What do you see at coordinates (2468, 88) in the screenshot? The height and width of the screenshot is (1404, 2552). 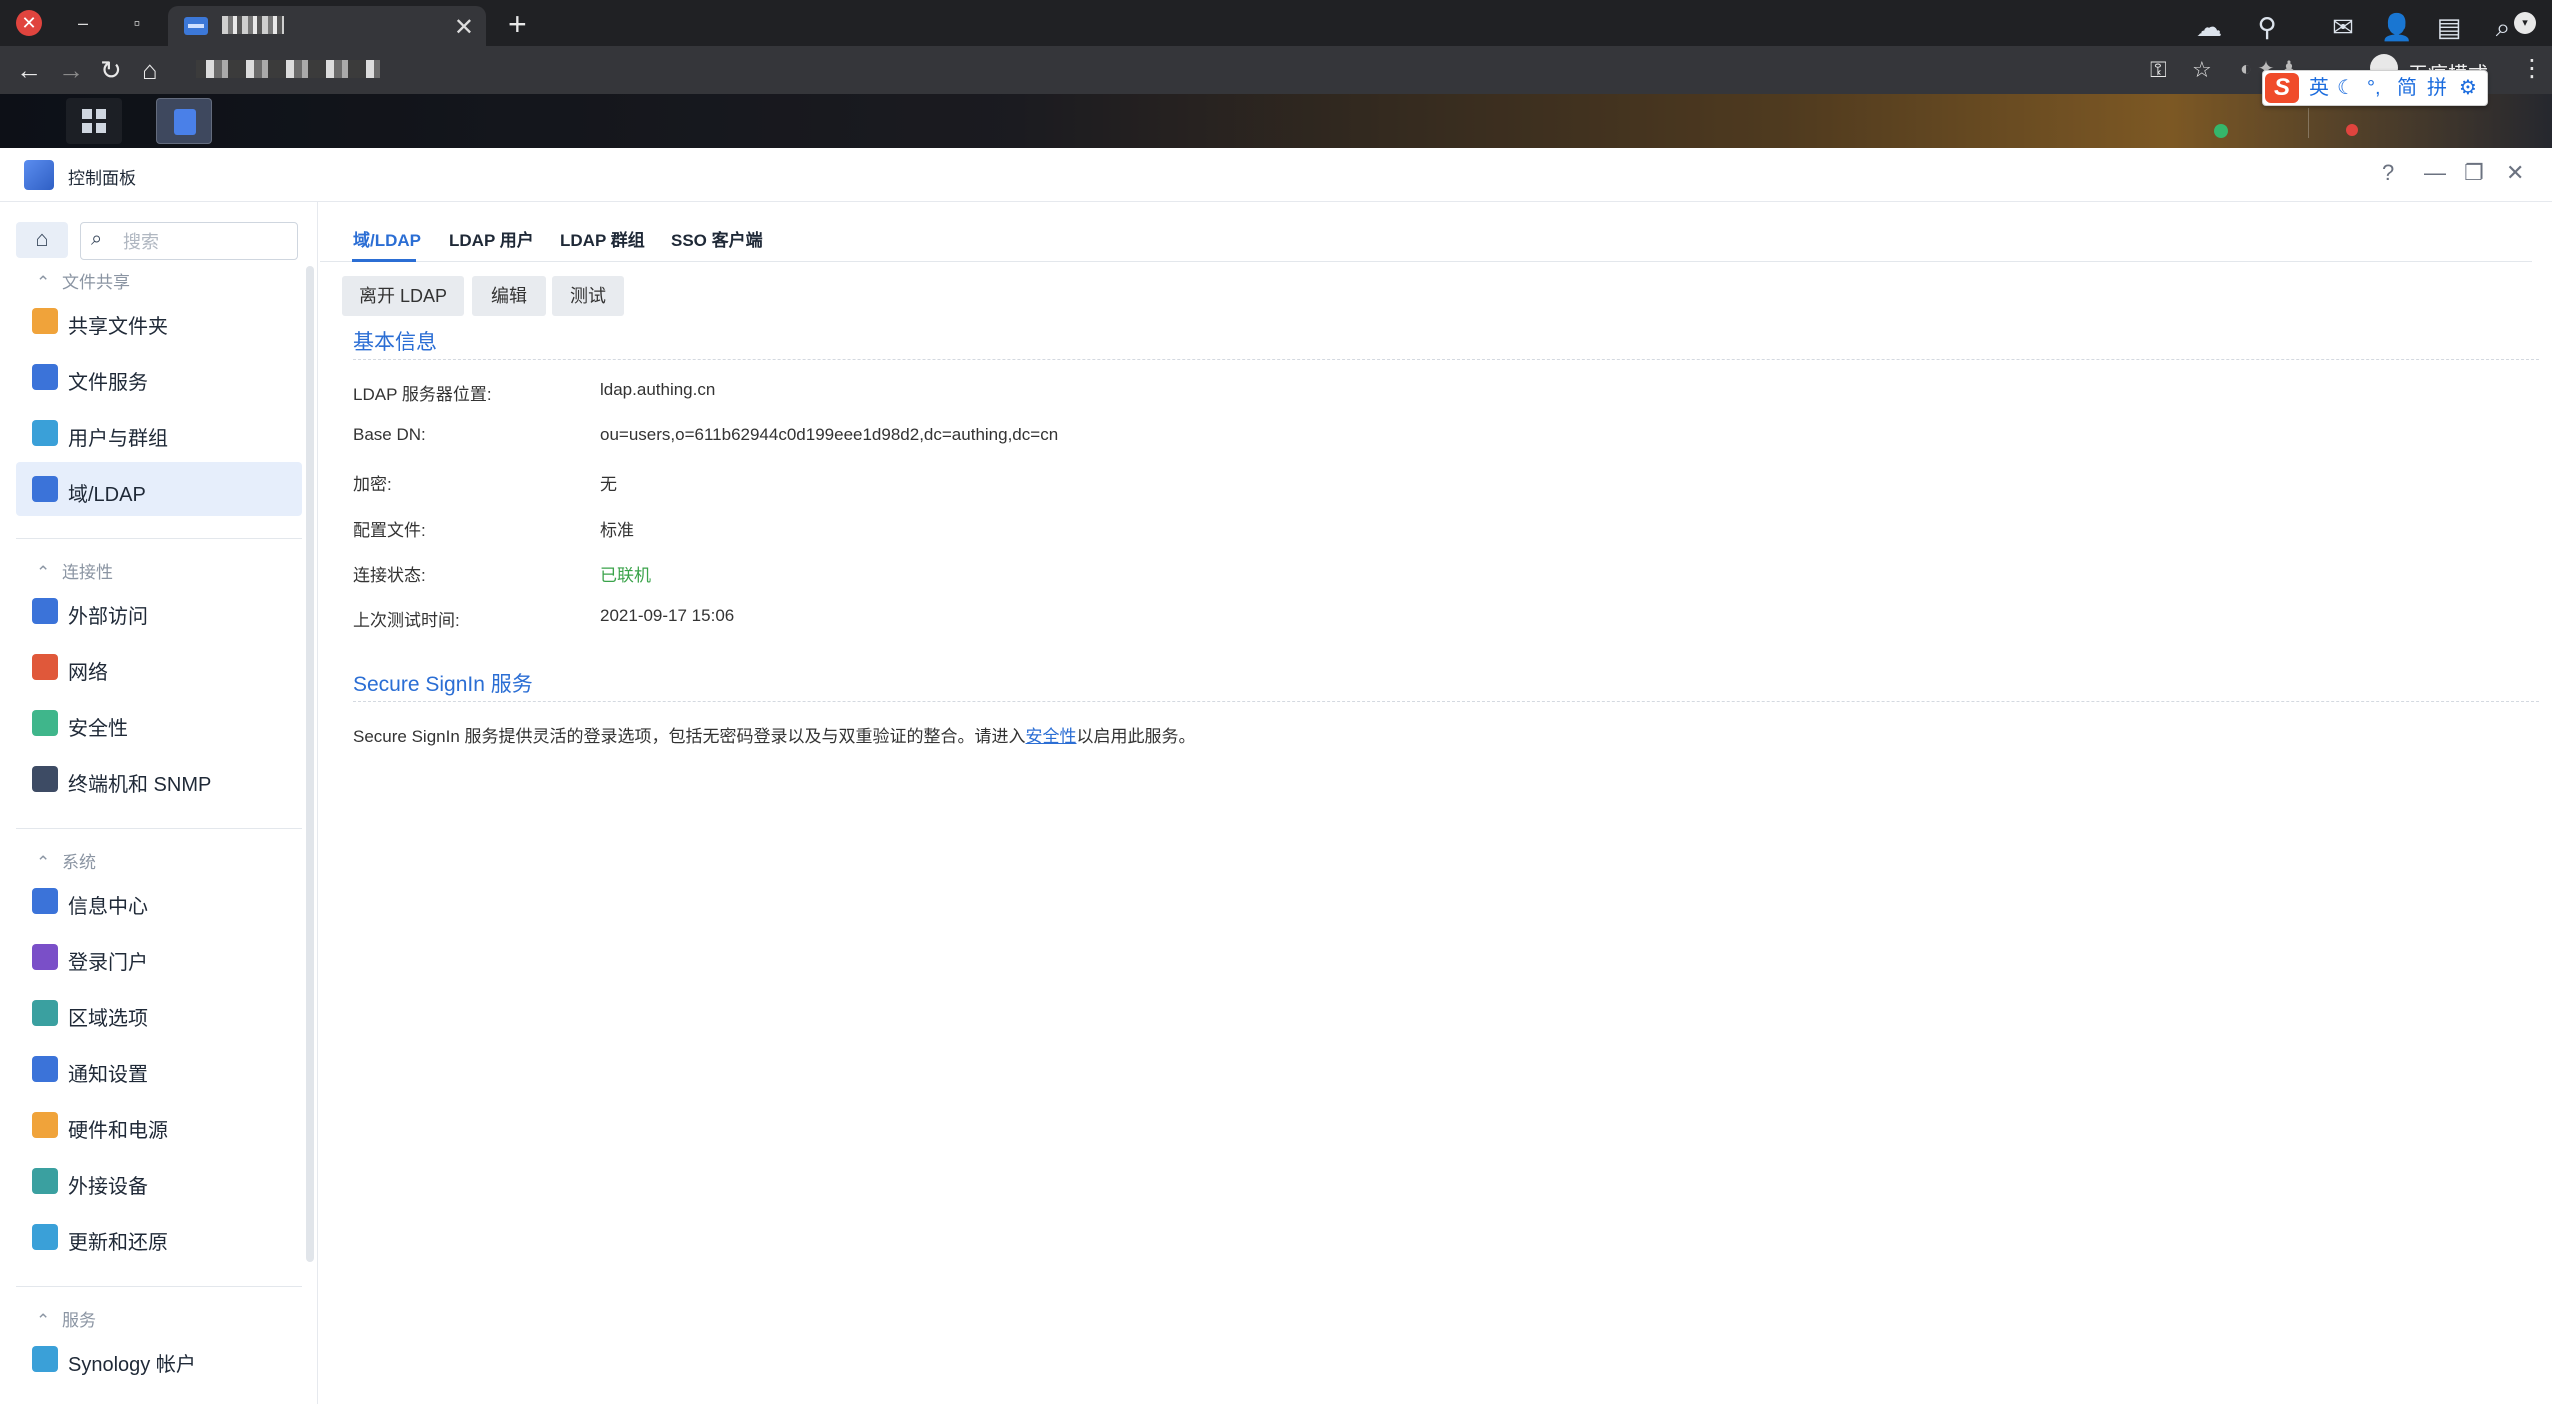 I see `ime-settings-icon: ⚙` at bounding box center [2468, 88].